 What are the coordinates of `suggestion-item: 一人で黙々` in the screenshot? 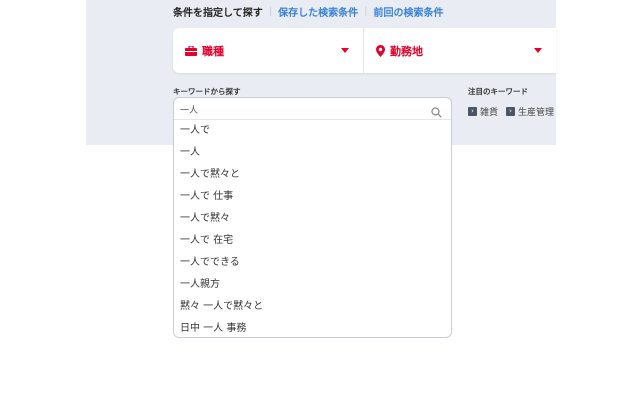 It's located at (312, 219).